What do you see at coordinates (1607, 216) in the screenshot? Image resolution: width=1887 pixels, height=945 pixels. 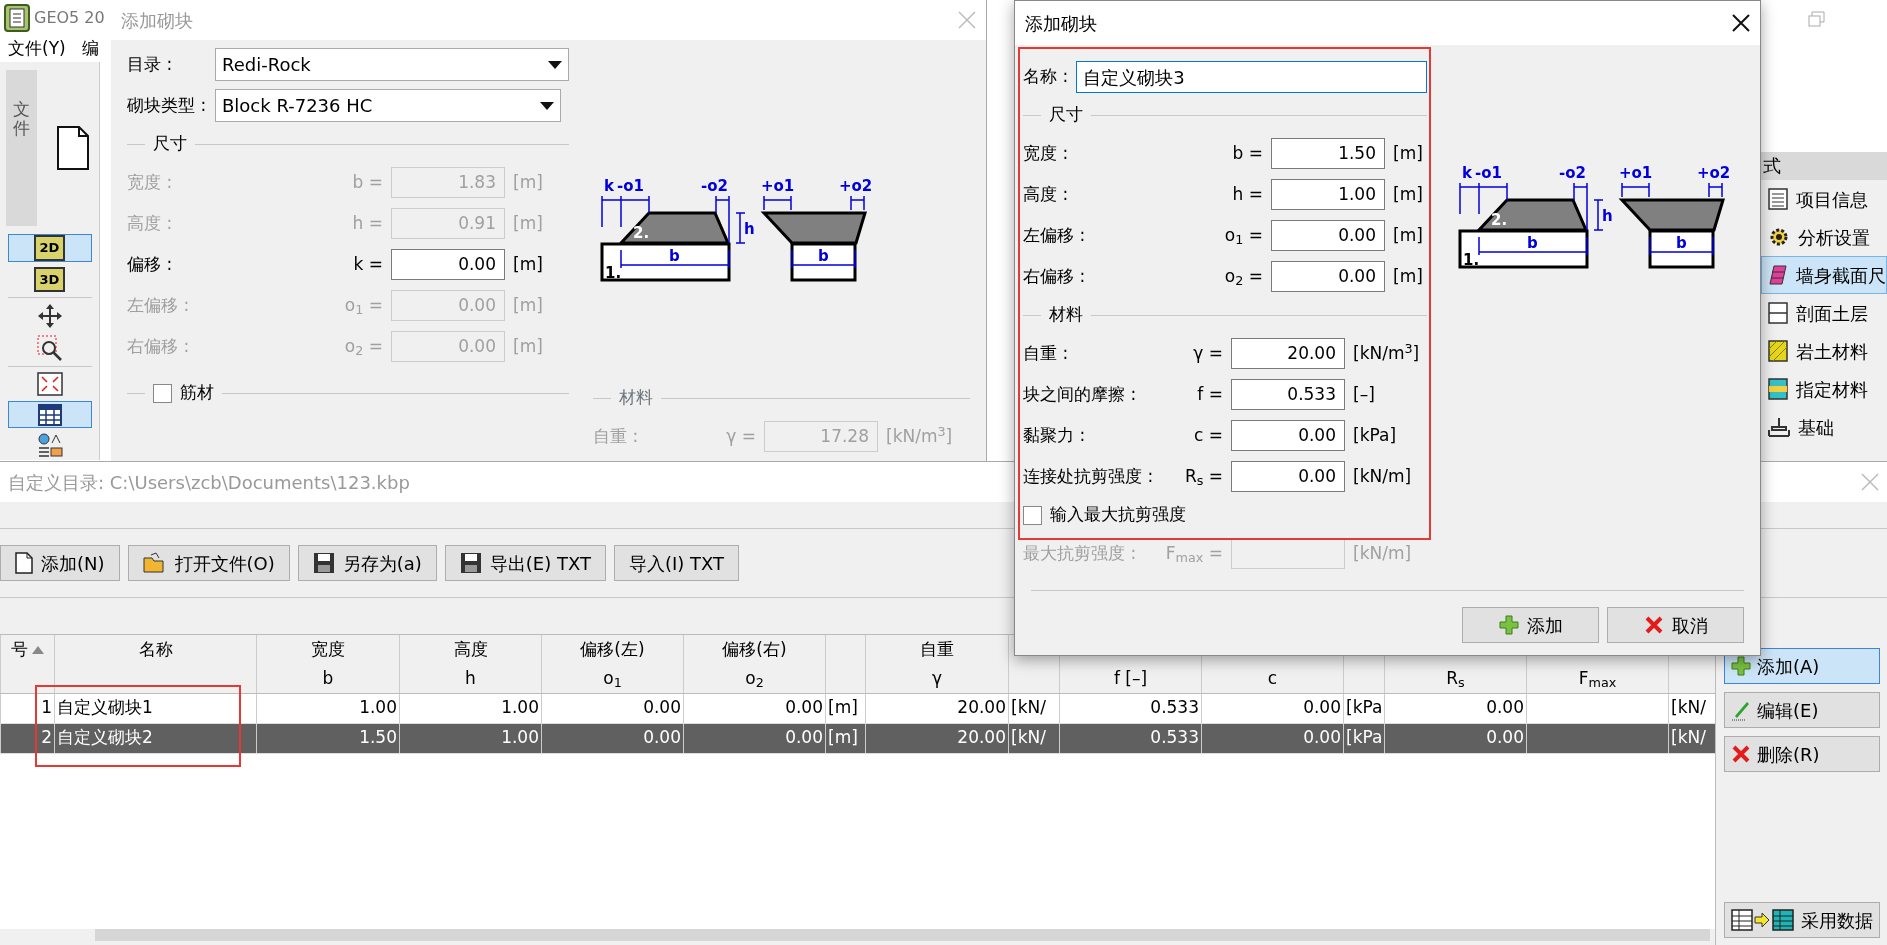 I see `diagram-label: h` at bounding box center [1607, 216].